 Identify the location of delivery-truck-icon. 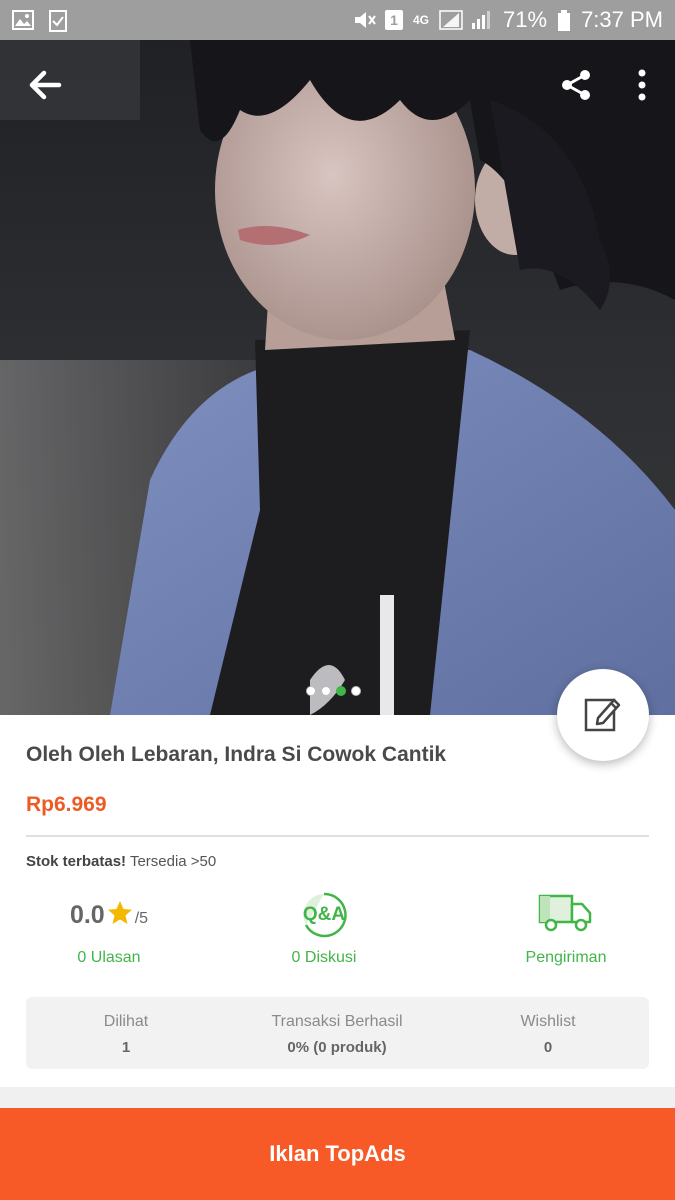
(566, 915).